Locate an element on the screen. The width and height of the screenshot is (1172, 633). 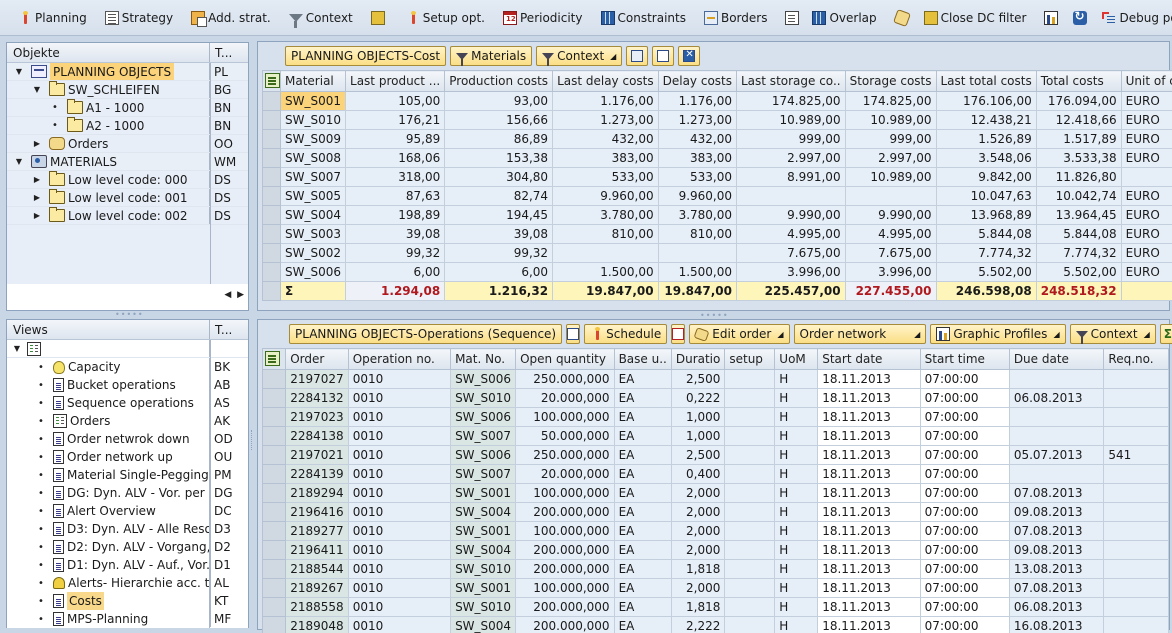
column-header: Storage costs is located at coordinates (890, 81).